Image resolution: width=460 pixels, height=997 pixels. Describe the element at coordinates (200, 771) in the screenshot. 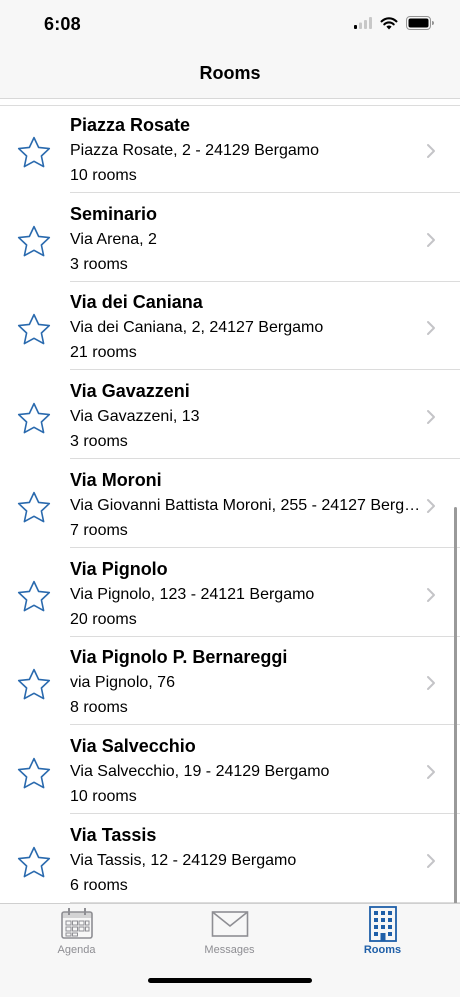

I see `room-address: Via Salvecchio, 19 - 24129 Bergamo` at that location.